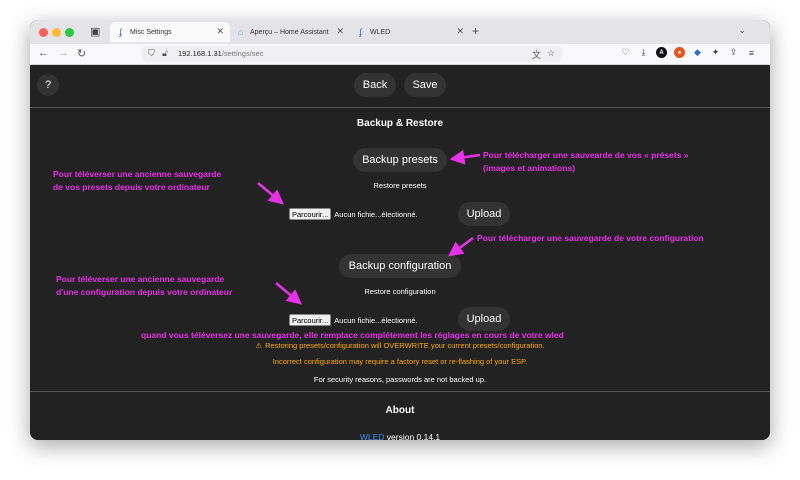 The width and height of the screenshot is (800, 480). What do you see at coordinates (460, 246) in the screenshot?
I see `arrow-to-backup-config` at bounding box center [460, 246].